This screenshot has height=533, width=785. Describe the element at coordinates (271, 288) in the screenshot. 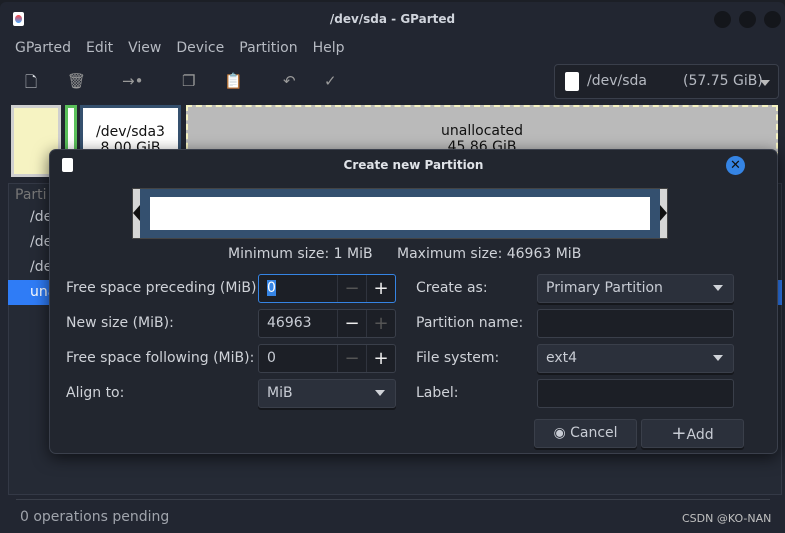

I see `preceding-input: 0` at that location.